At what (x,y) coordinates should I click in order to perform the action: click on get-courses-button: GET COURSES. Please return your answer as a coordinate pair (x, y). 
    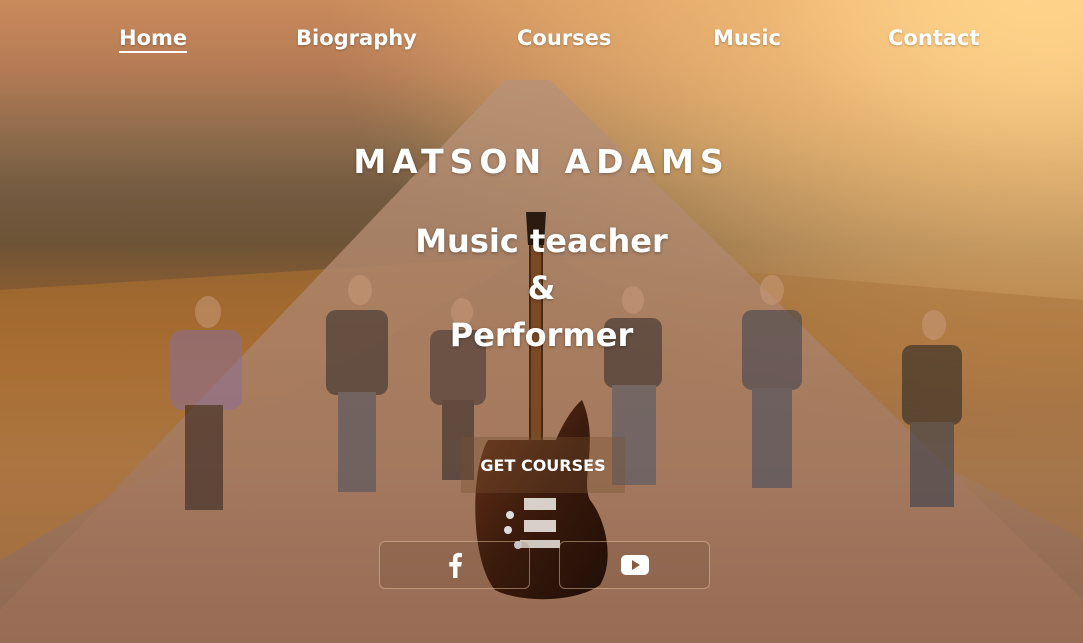
    Looking at the image, I should click on (543, 465).